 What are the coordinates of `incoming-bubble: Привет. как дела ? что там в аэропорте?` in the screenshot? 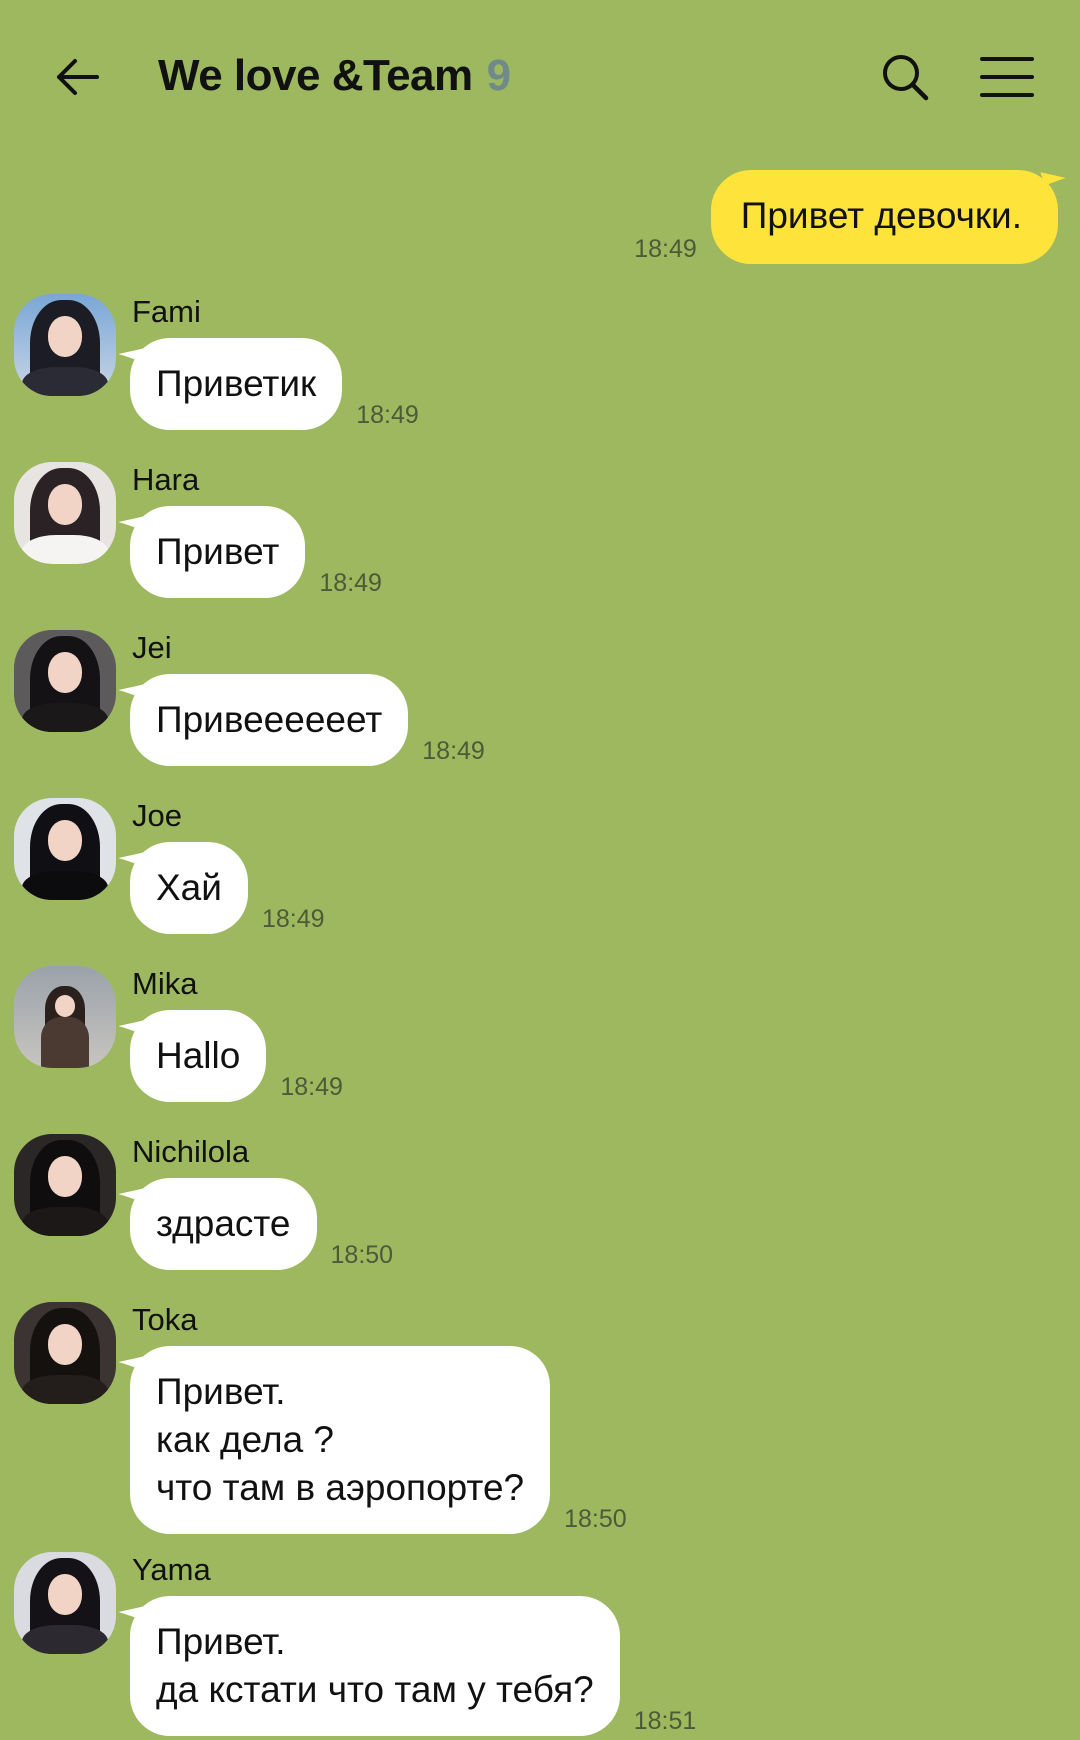 It's located at (340, 1440).